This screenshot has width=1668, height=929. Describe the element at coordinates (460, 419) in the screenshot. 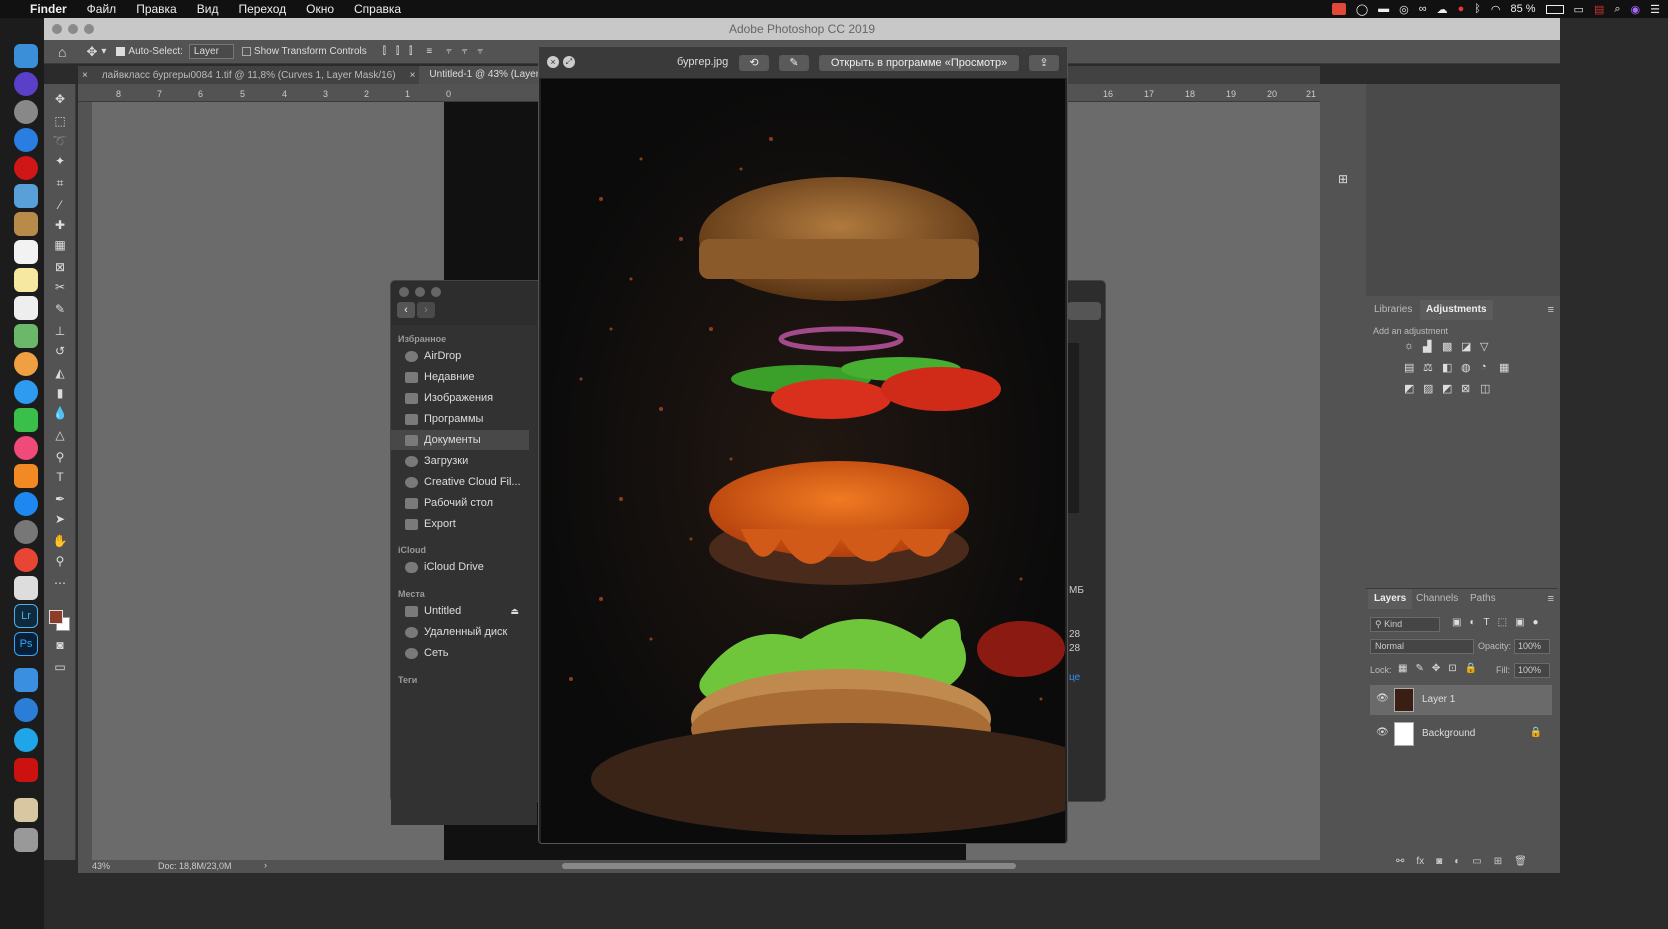

I see `sidebar-item-applications: Программы` at that location.